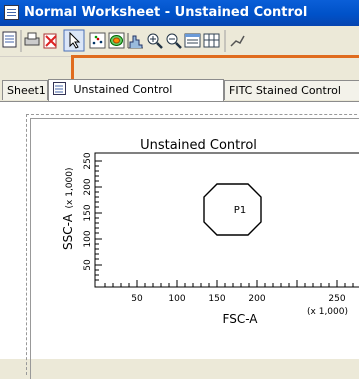 This screenshot has width=359, height=379. I want to click on highlight-top, so click(215, 56).